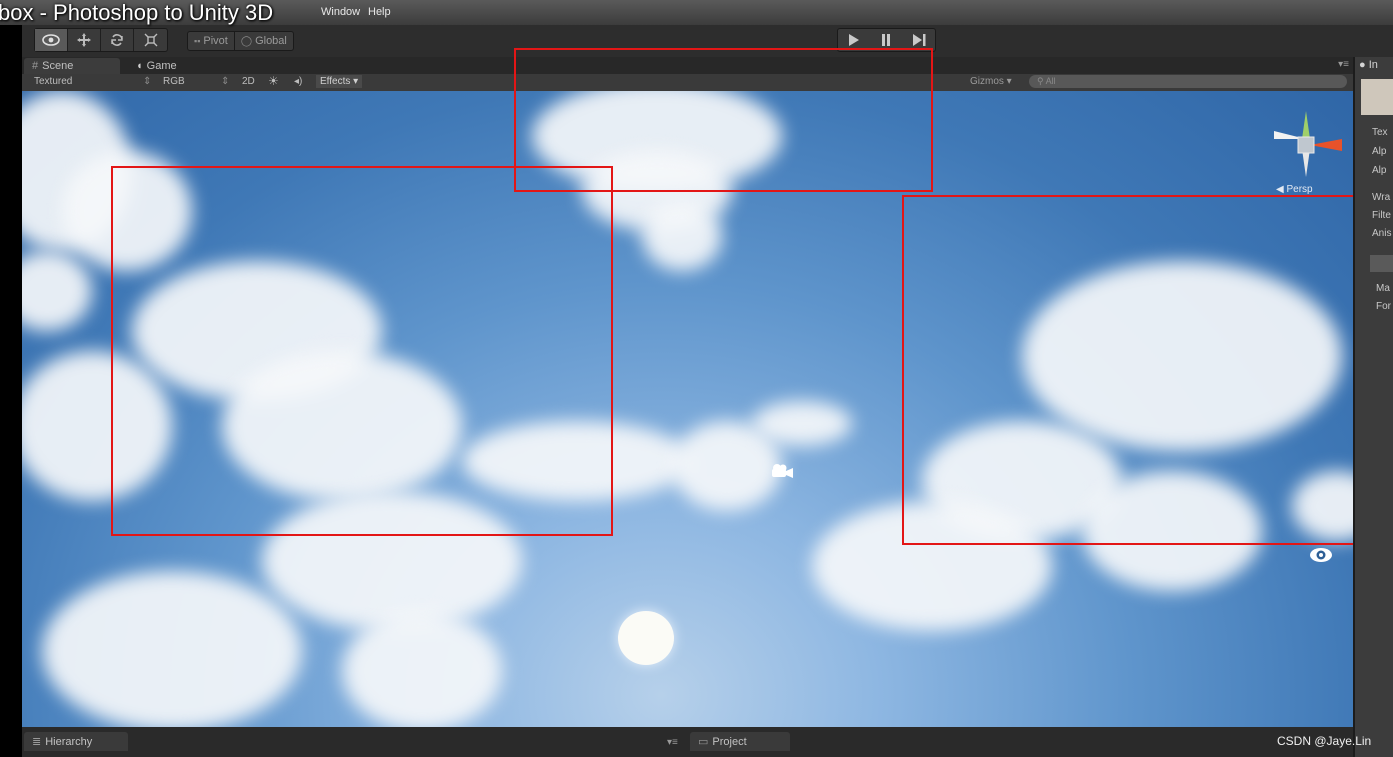 This screenshot has width=1393, height=757. Describe the element at coordinates (340, 12) in the screenshot. I see `menu-window: Window` at that location.